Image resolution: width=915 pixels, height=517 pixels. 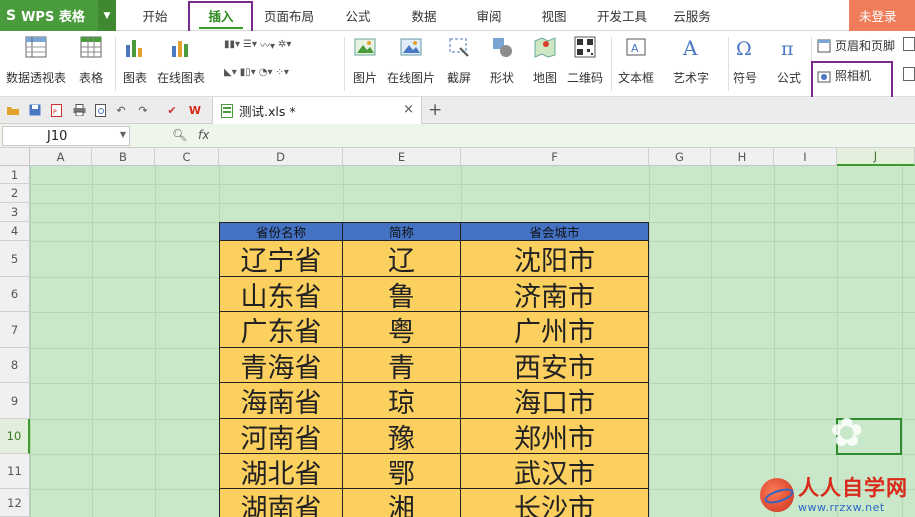 What do you see at coordinates (358, 15) in the screenshot?
I see `tab-formulas: 公式` at bounding box center [358, 15].